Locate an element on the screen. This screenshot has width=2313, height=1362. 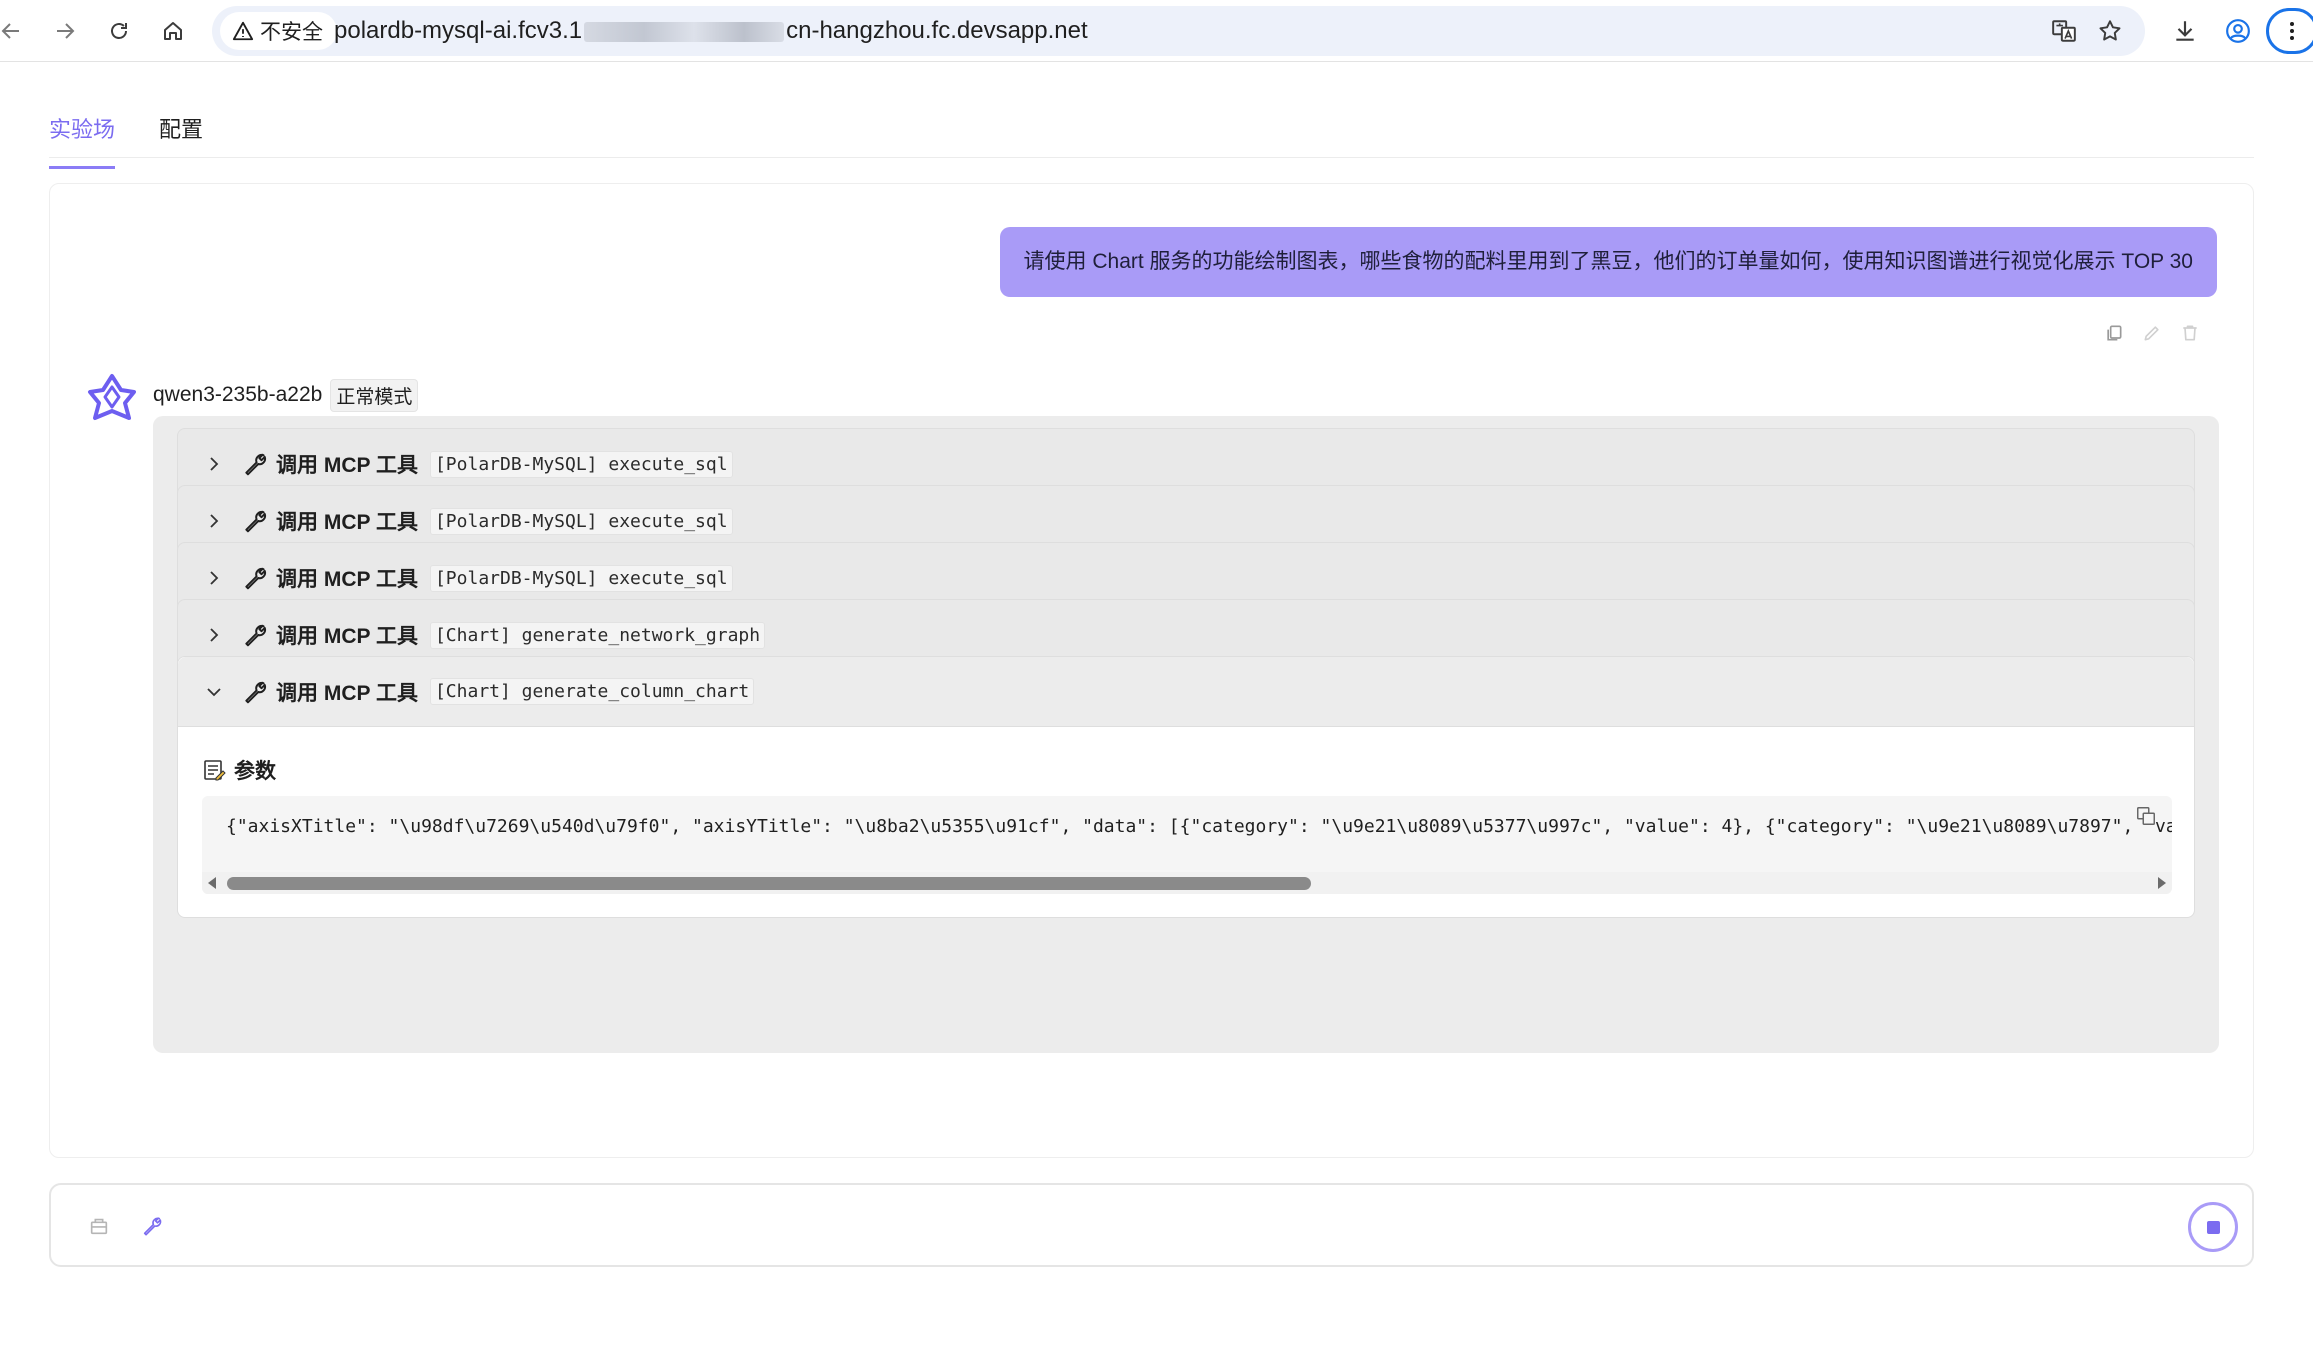
edit-message-button is located at coordinates (2152, 333).